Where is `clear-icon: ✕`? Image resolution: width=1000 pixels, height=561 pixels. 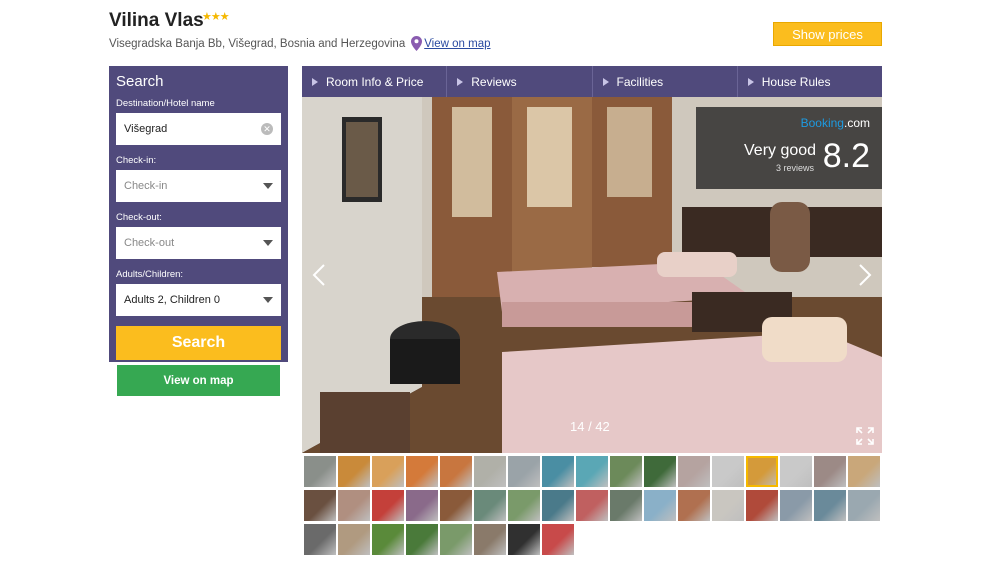 clear-icon: ✕ is located at coordinates (267, 129).